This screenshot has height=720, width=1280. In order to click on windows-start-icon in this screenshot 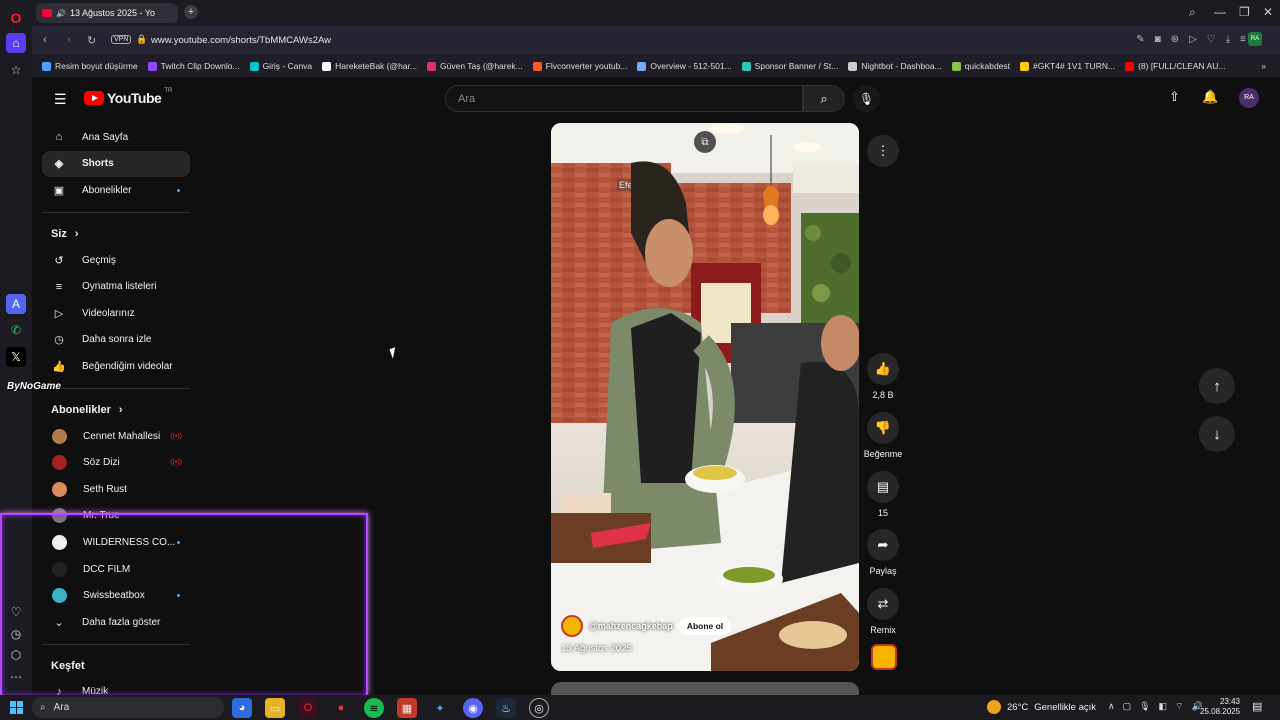, I will do `click(16, 707)`.